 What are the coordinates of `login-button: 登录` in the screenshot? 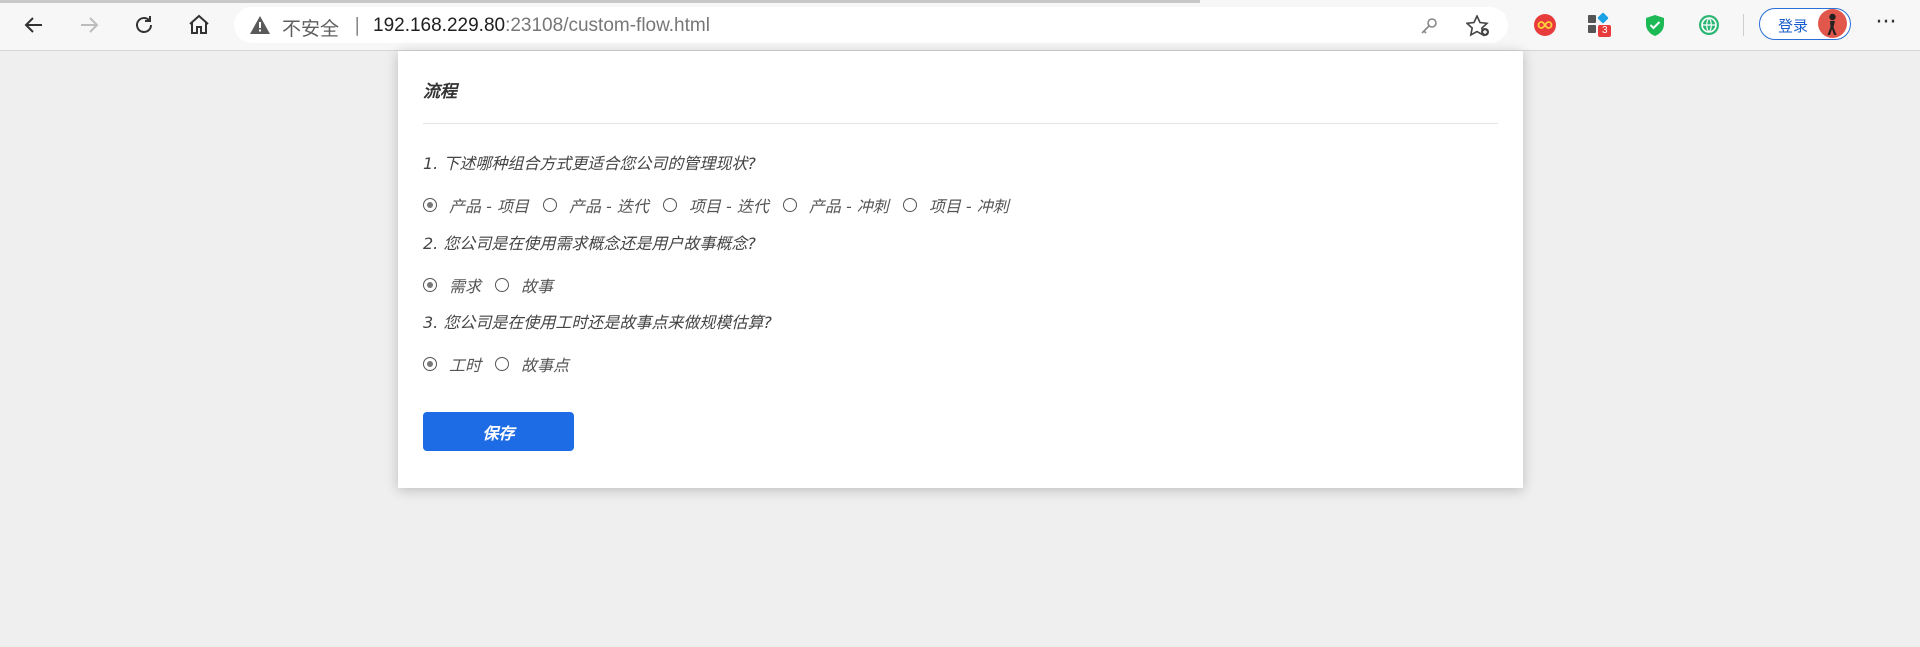 It's located at (1805, 24).